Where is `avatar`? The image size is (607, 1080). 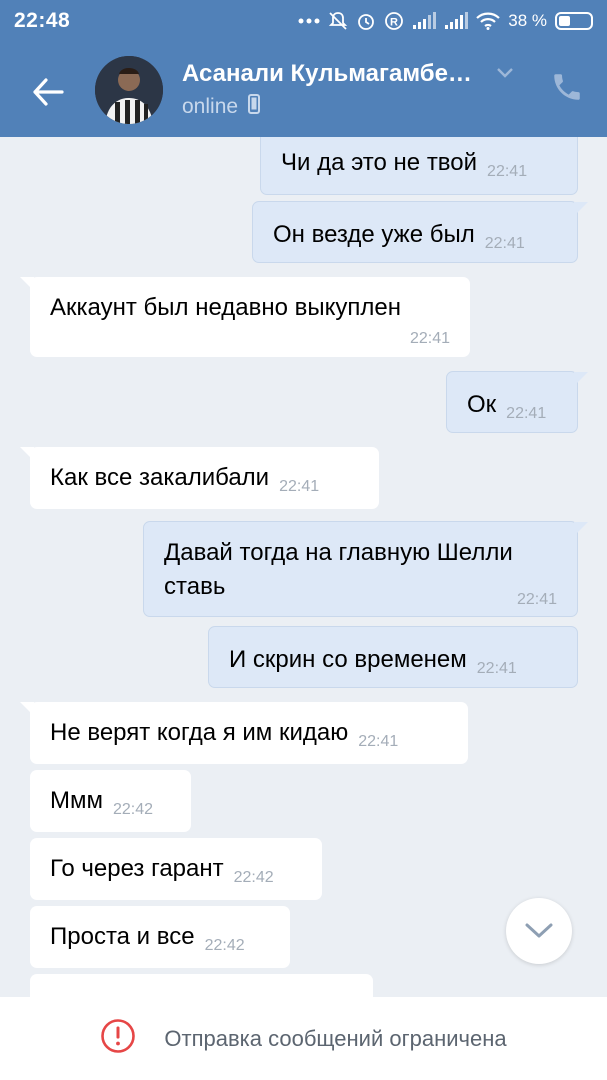 avatar is located at coordinates (129, 90).